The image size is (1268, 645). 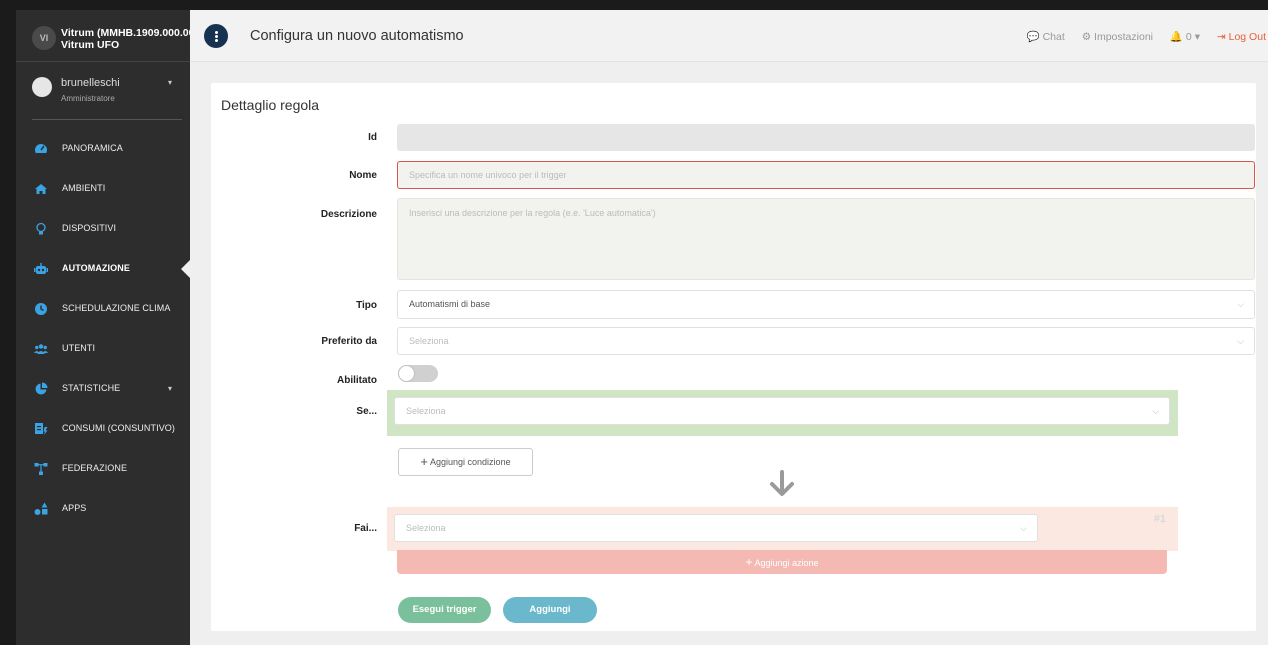 What do you see at coordinates (89, 228) in the screenshot?
I see `sidebar-item-label: DISPOSITIVI` at bounding box center [89, 228].